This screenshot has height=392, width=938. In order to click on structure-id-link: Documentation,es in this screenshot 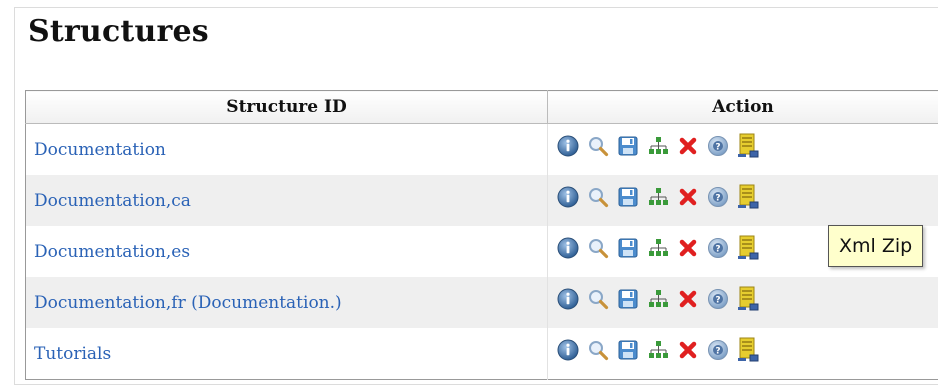, I will do `click(112, 252)`.